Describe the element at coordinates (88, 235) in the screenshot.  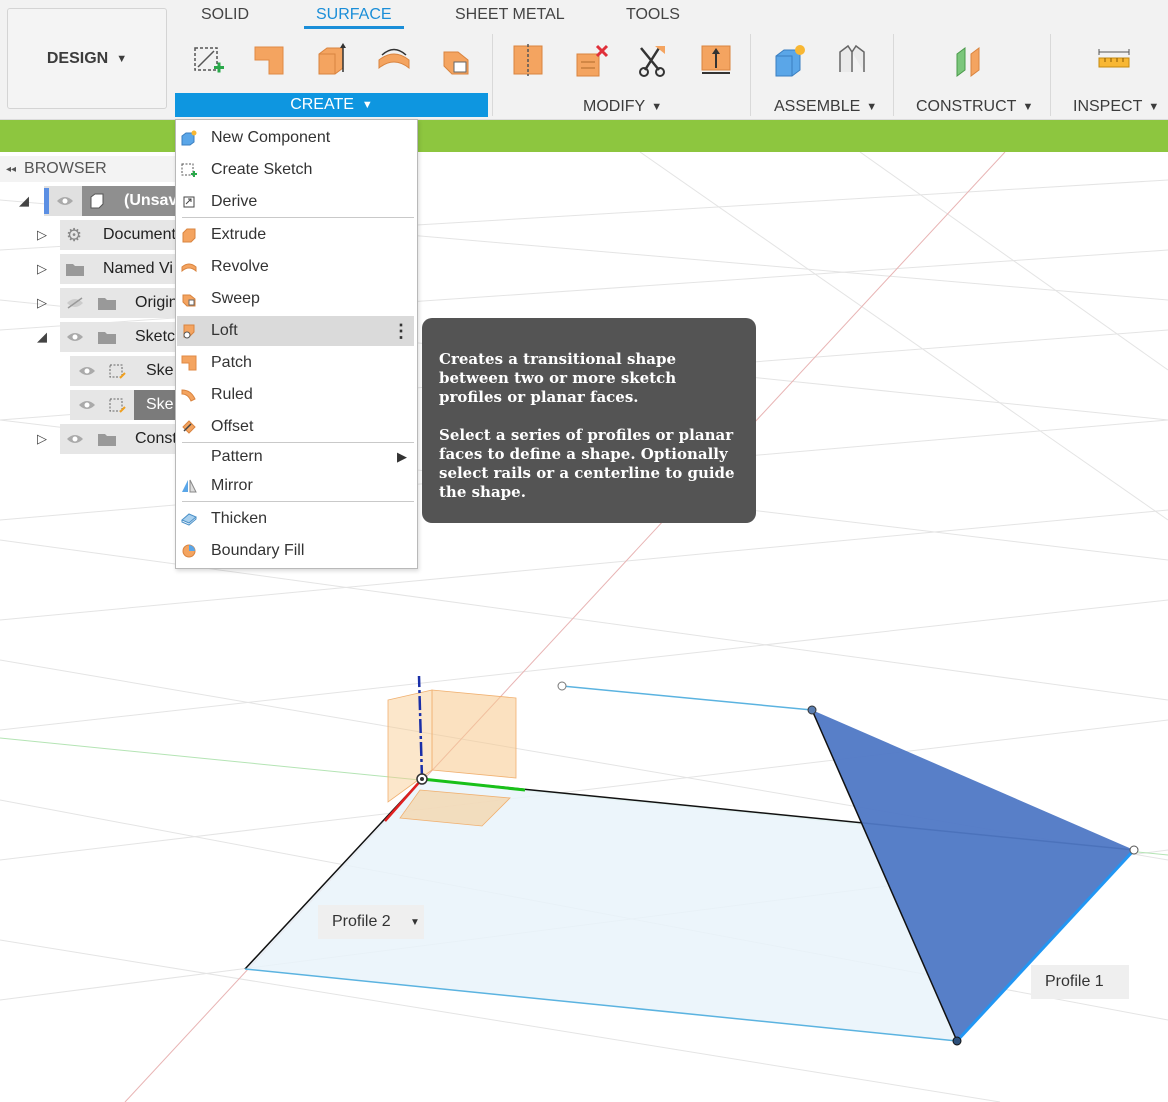
I see `browser-item-document-settings: ▷ ⚙ Document` at that location.